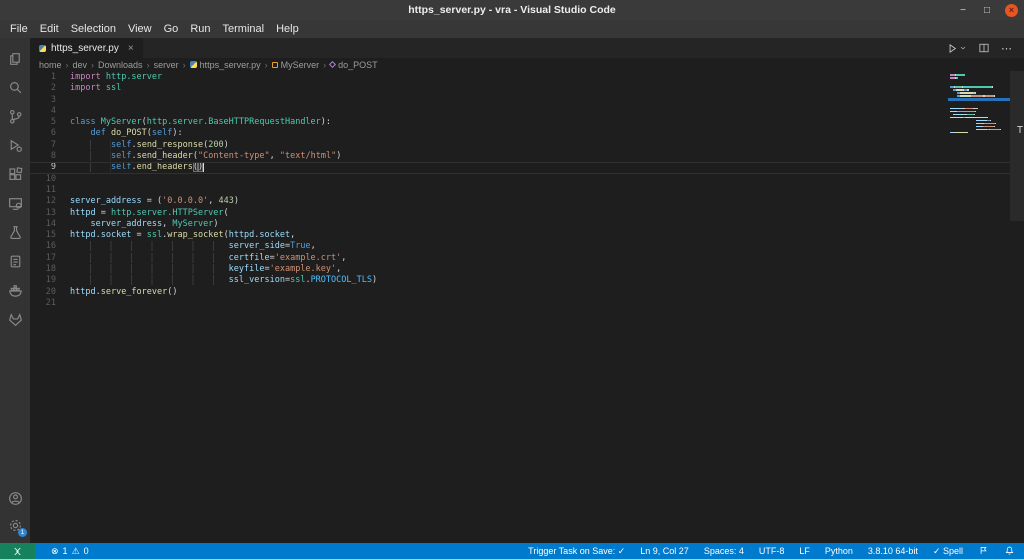 This screenshot has width=1024, height=560. What do you see at coordinates (527, 303) in the screenshot?
I see `code-line-21: 21` at bounding box center [527, 303].